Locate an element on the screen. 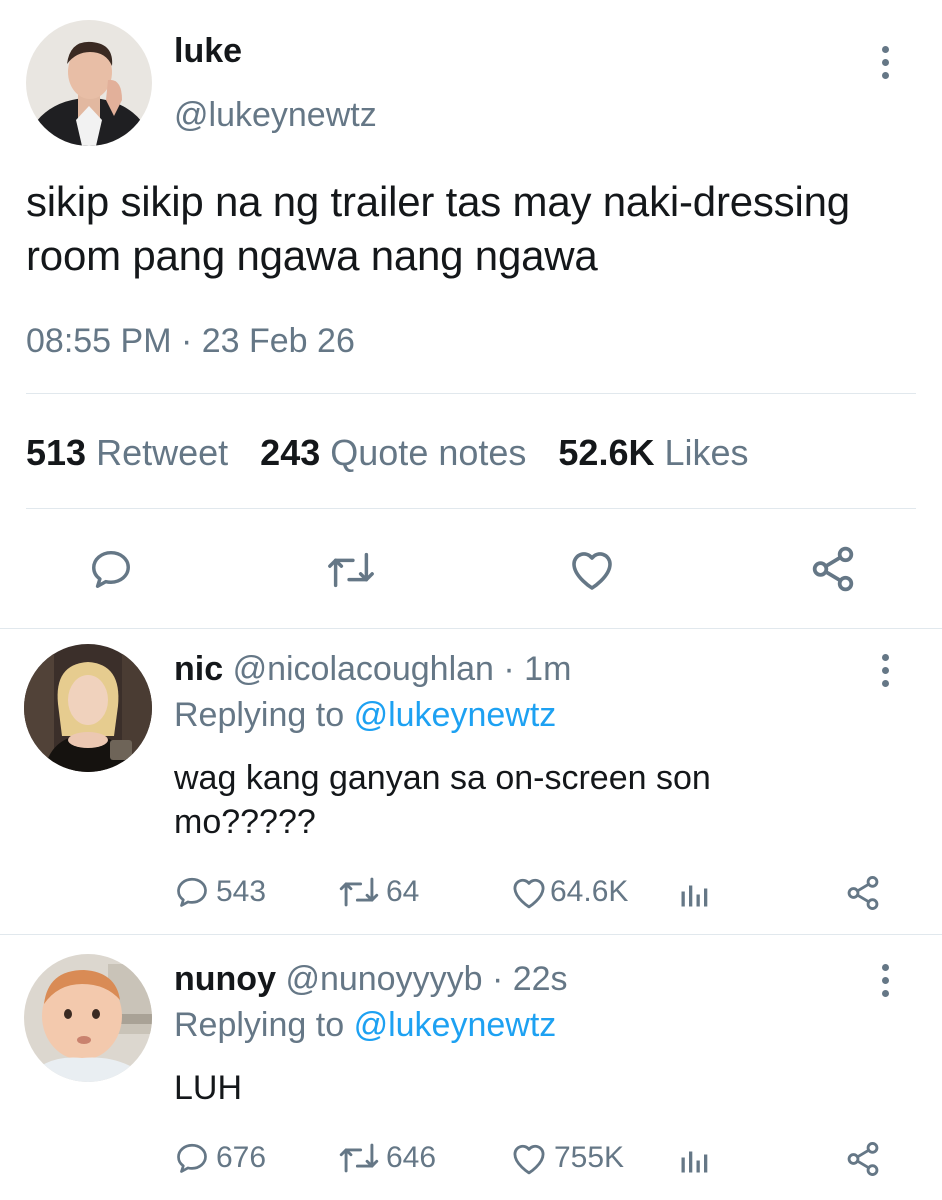 The image size is (942, 1200). reply-button: 543 is located at coordinates (220, 892).